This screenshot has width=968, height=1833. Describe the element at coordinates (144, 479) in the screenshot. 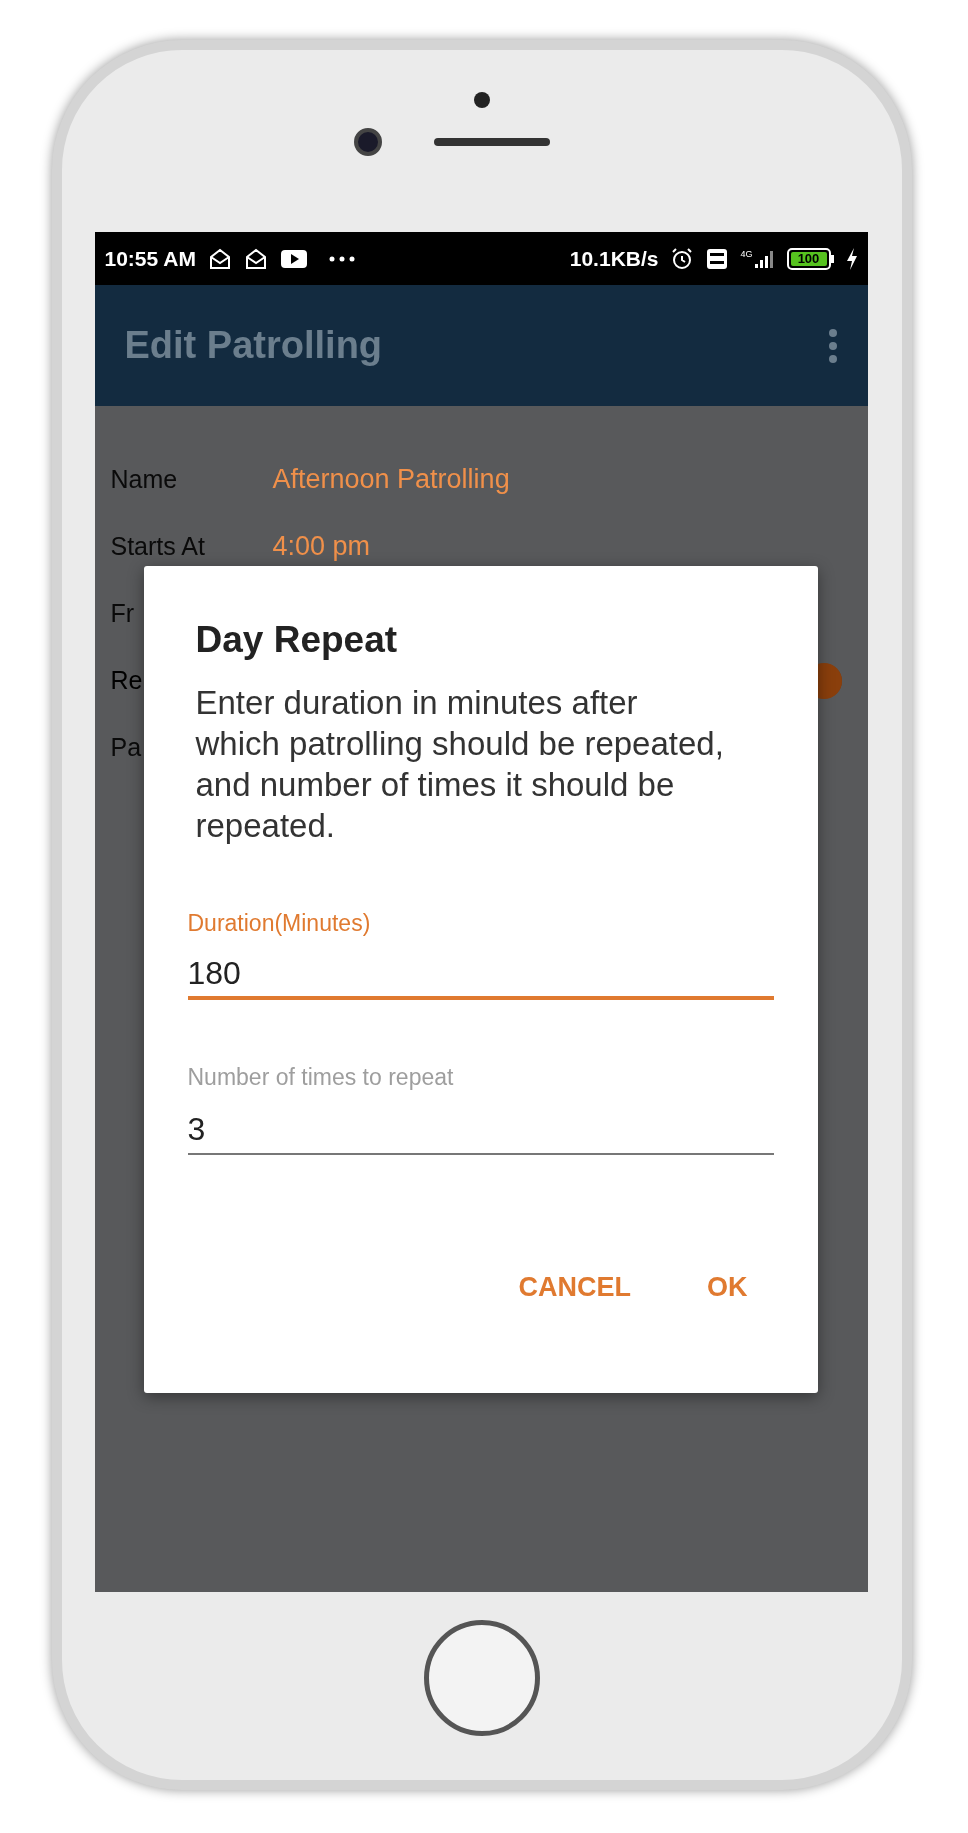

I see `field-label: Name` at that location.